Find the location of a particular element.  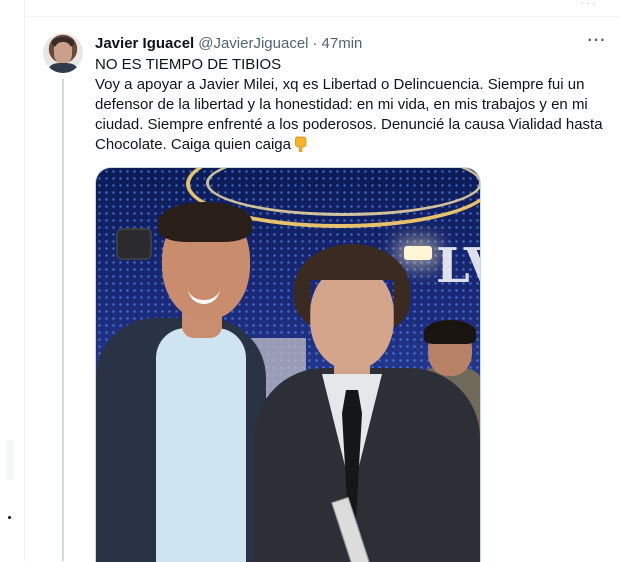

backhand-index-pointing-down-icon is located at coordinates (301, 144).